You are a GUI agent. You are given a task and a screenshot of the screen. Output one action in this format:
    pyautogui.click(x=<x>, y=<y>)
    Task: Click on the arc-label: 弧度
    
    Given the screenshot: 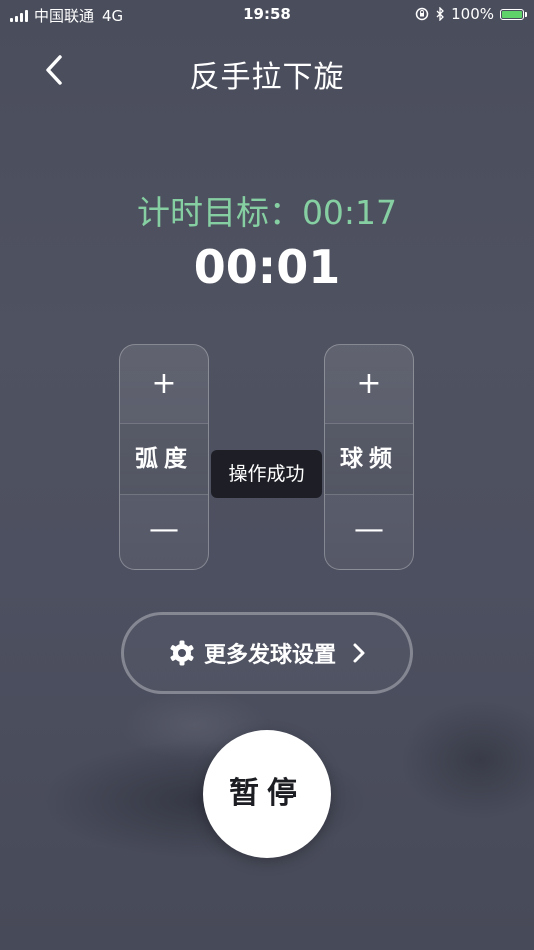 What is the action you would take?
    pyautogui.click(x=164, y=459)
    